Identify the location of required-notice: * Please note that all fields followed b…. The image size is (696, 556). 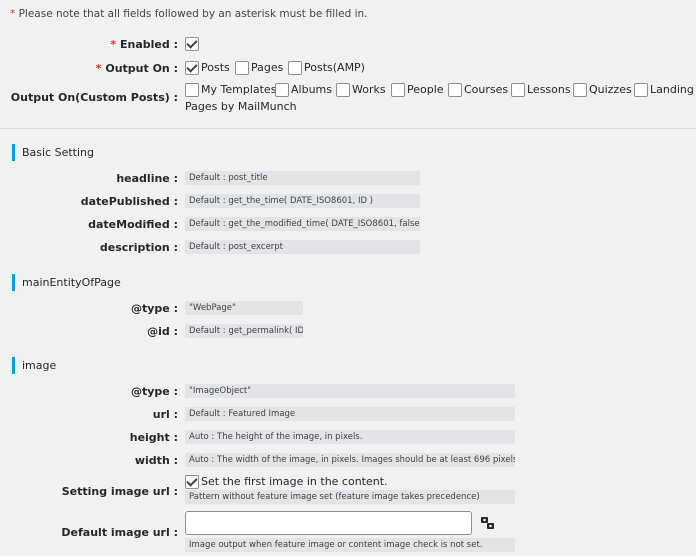
(189, 14).